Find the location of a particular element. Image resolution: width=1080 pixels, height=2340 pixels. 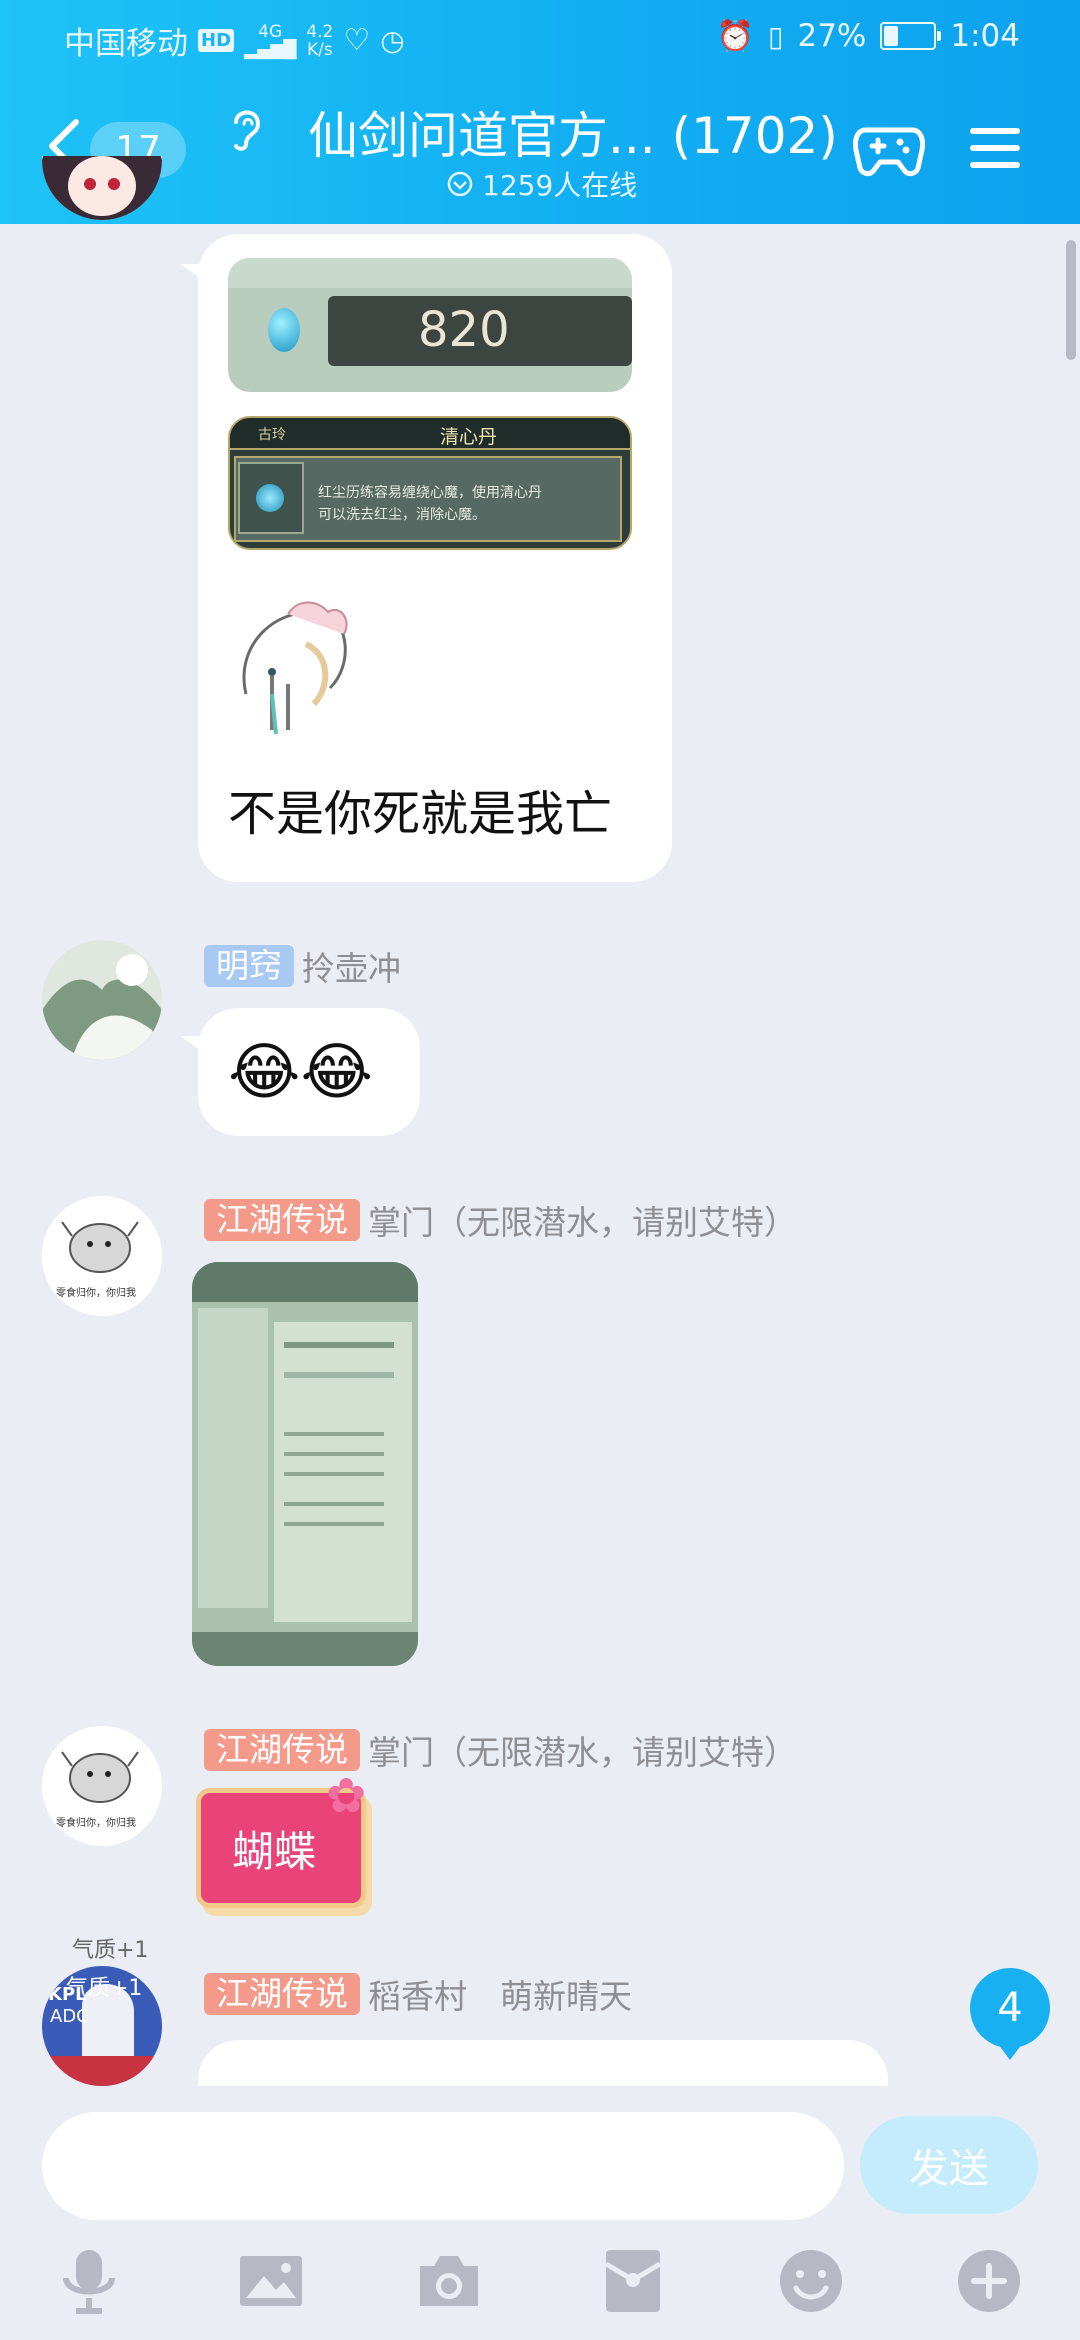

composer-bar: 发送 is located at coordinates (540, 2213).